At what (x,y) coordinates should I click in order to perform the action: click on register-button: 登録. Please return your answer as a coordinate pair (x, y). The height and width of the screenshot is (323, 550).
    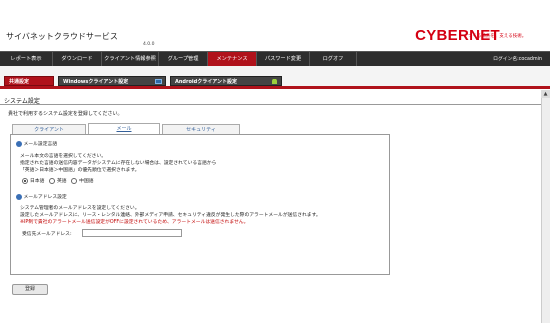
    Looking at the image, I should click on (30, 289).